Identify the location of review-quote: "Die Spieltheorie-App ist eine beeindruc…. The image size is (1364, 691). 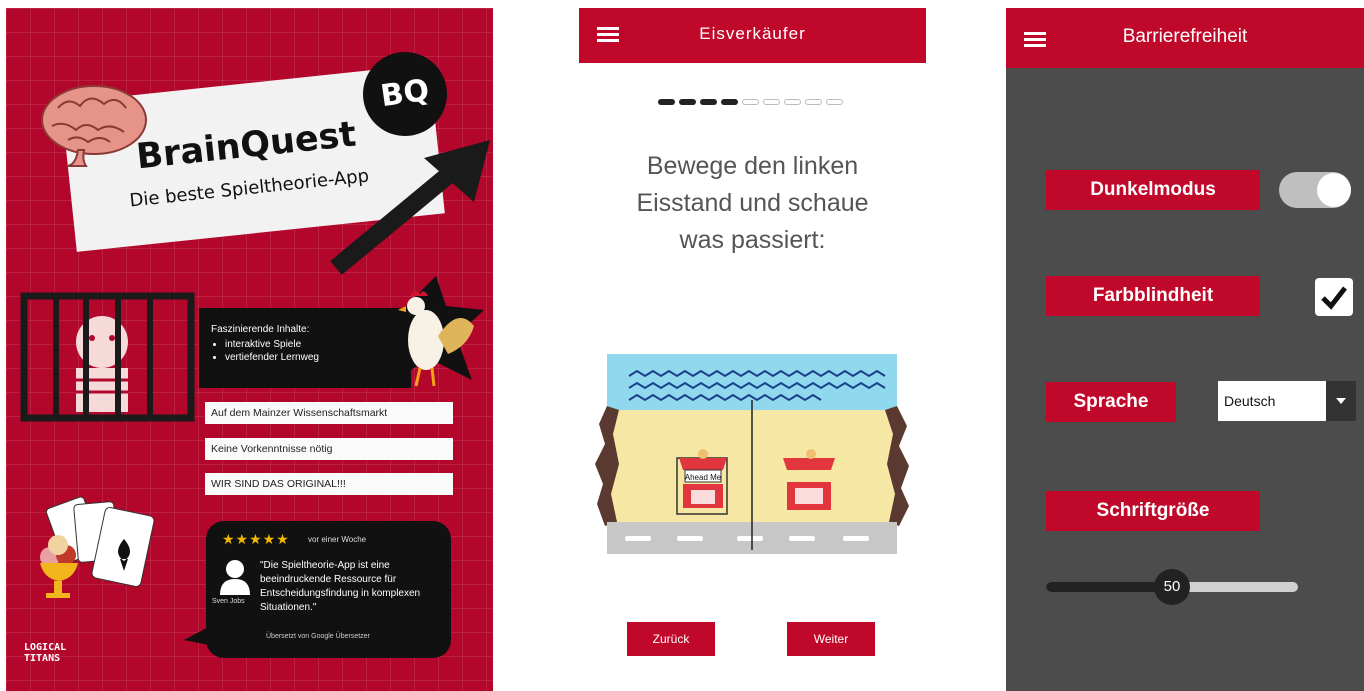
(340, 586).